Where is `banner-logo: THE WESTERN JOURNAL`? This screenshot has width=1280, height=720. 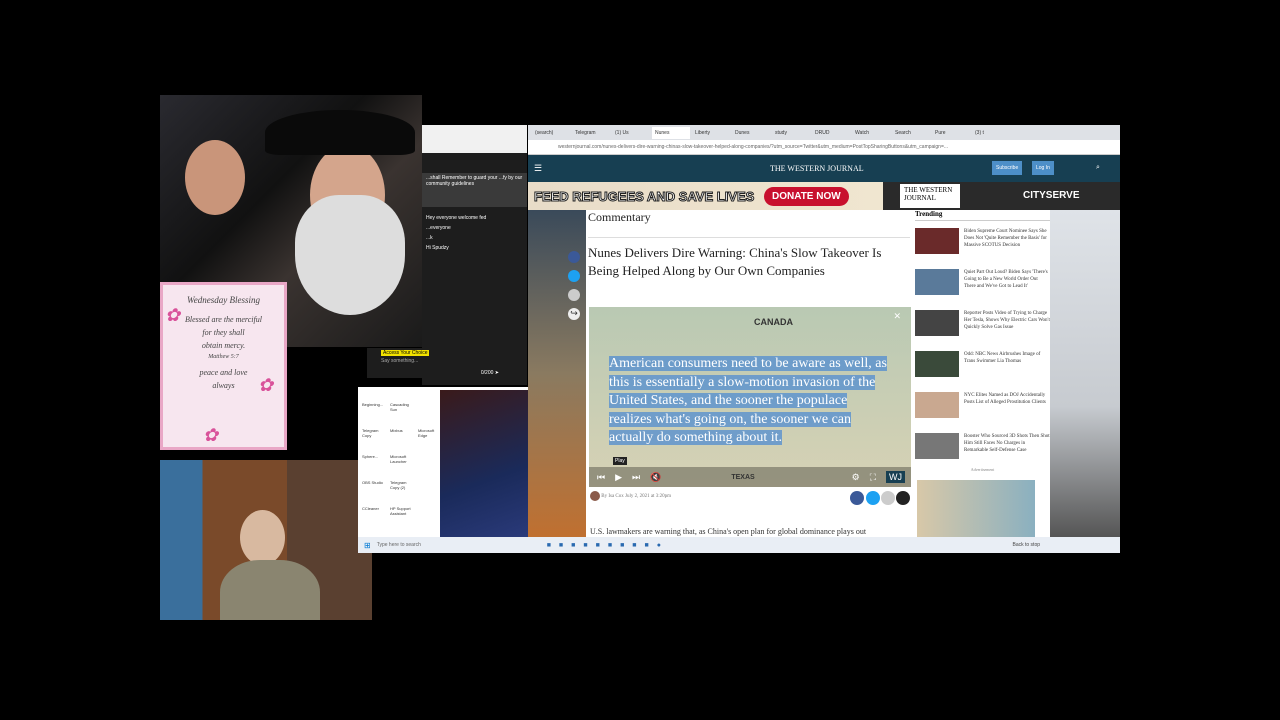 banner-logo: THE WESTERN JOURNAL is located at coordinates (930, 196).